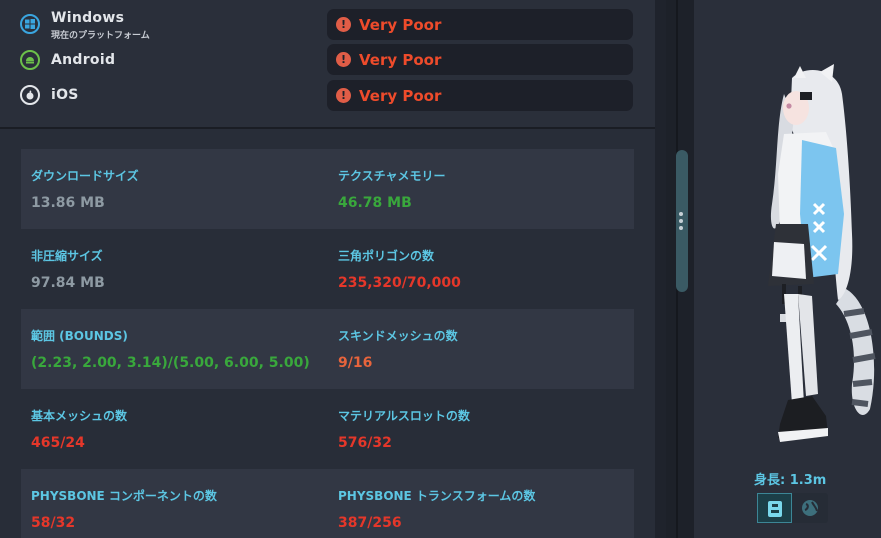 Image resolution: width=881 pixels, height=538 pixels. I want to click on stat-label: 三角ポリゴンの数, so click(386, 256).